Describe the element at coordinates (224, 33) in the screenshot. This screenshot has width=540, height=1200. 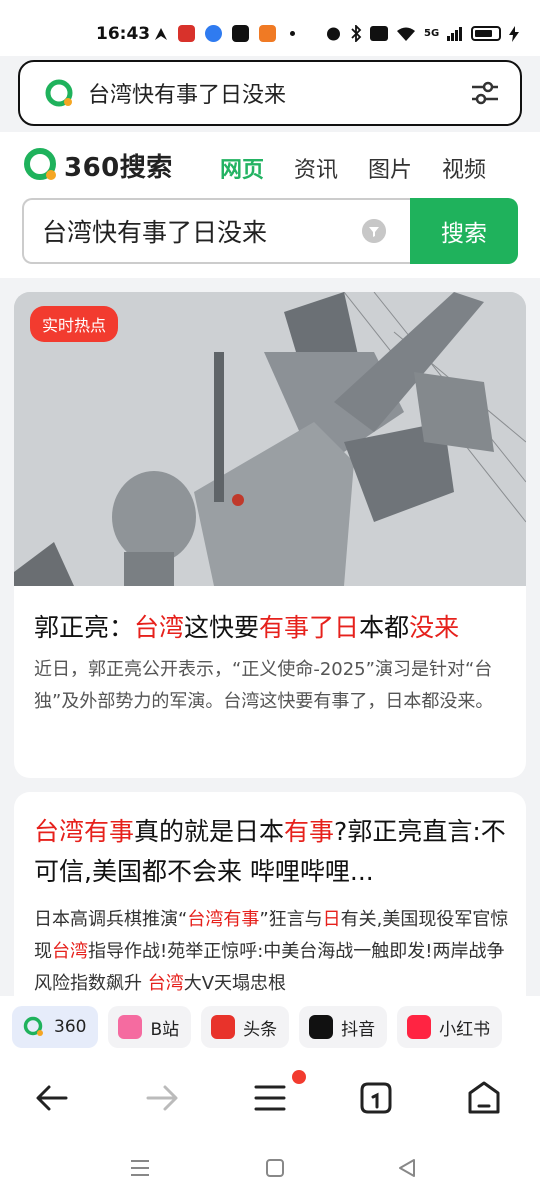
I see `notification-icons` at that location.